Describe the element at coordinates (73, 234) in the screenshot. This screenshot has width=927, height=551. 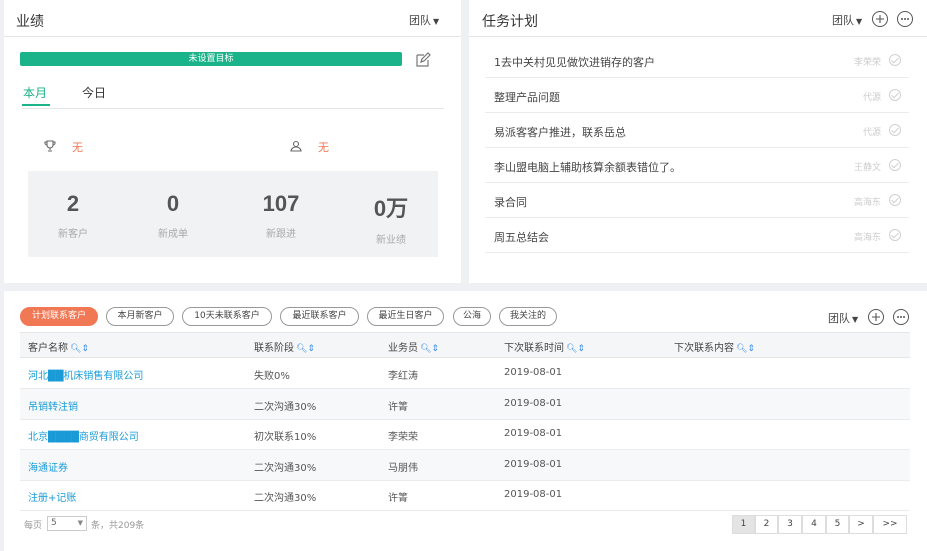
I see `metric-label: 新客户` at that location.